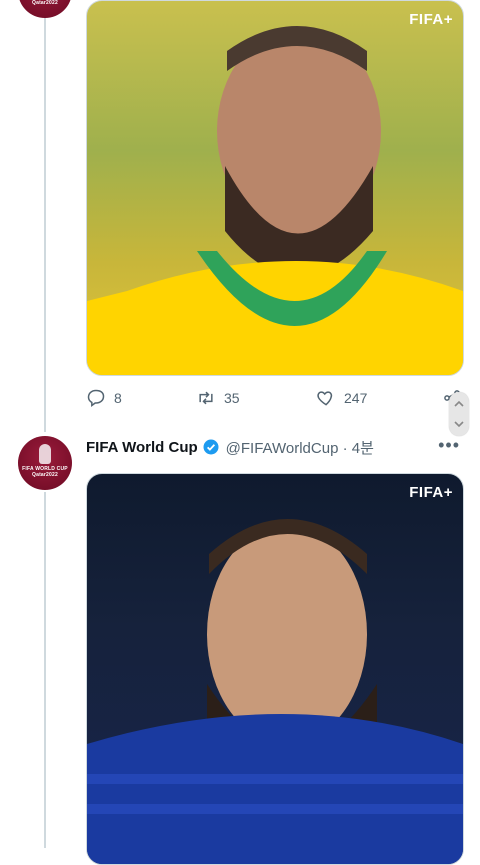  Describe the element at coordinates (96, 398) in the screenshot. I see `reply-icon` at that location.